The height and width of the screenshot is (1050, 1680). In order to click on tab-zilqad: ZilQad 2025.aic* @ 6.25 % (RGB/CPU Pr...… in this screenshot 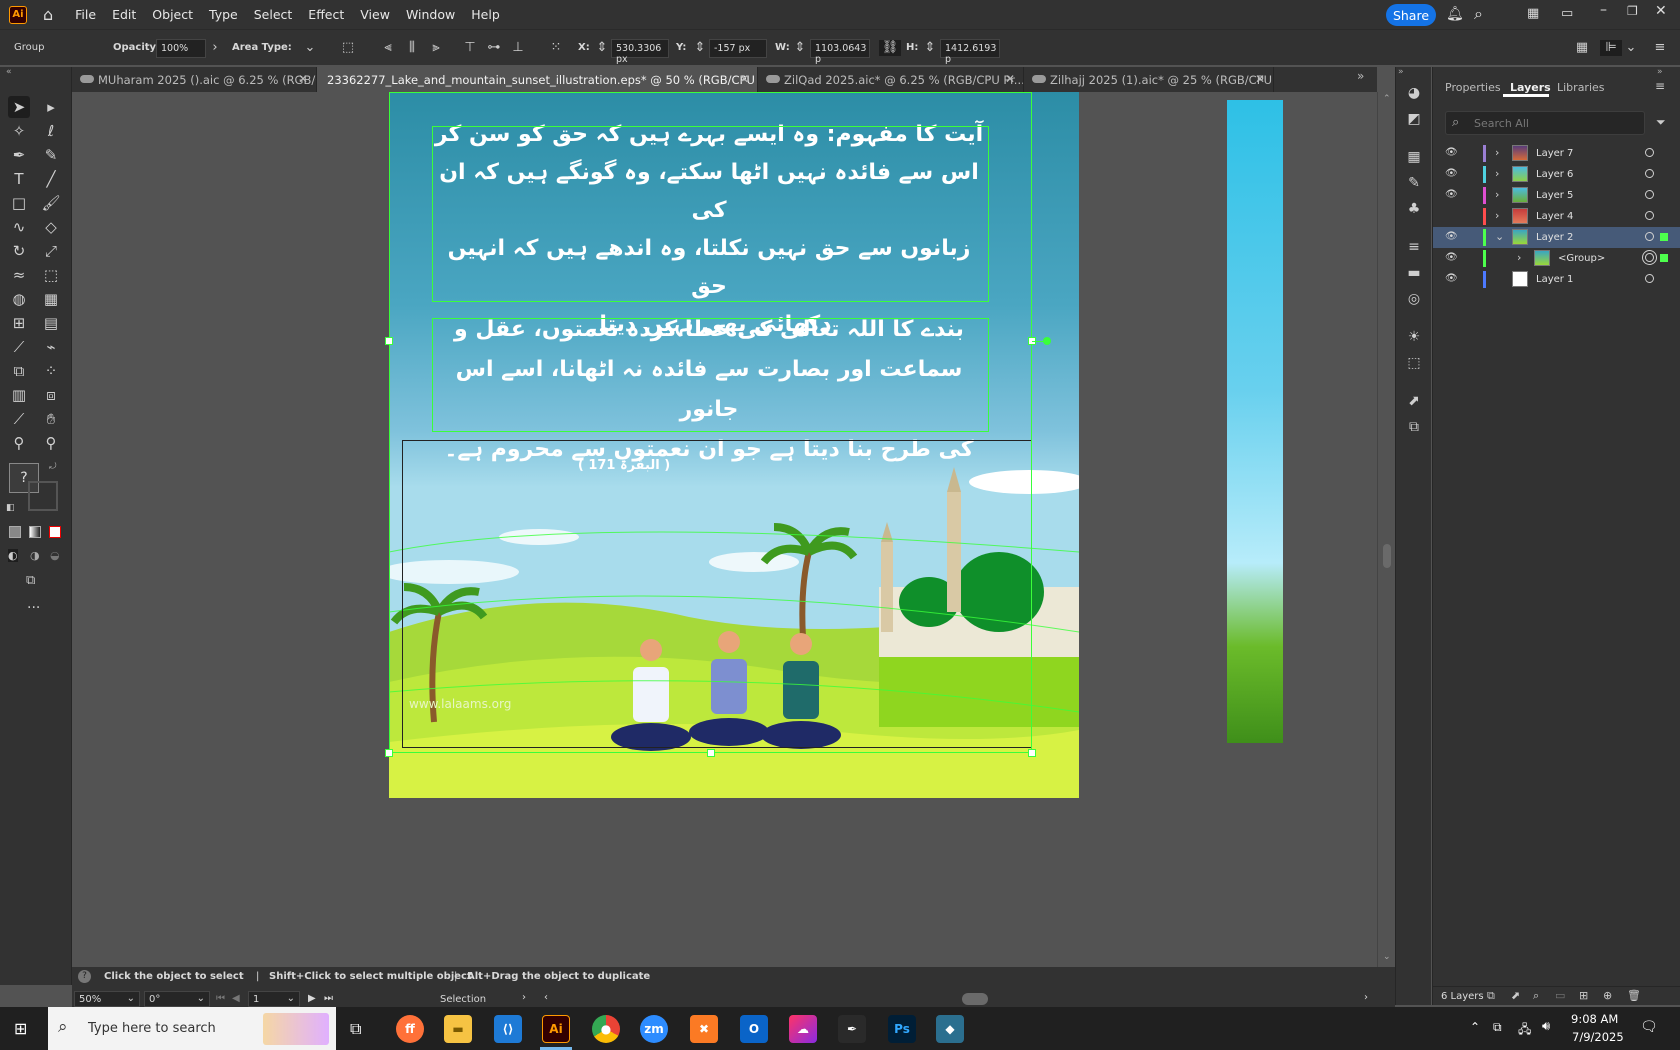, I will do `click(891, 79)`.